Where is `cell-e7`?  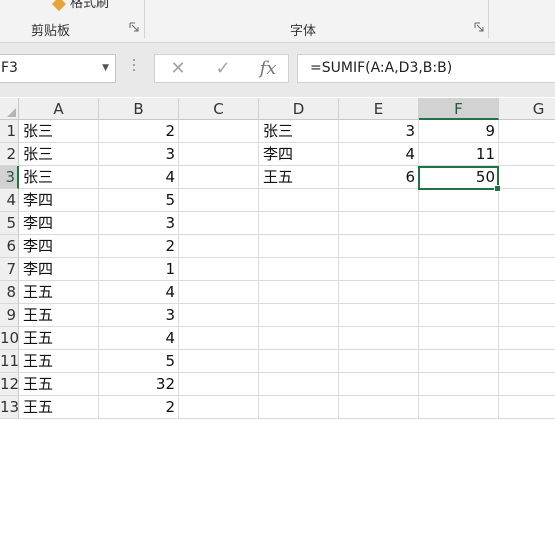
cell-e7 is located at coordinates (379, 269).